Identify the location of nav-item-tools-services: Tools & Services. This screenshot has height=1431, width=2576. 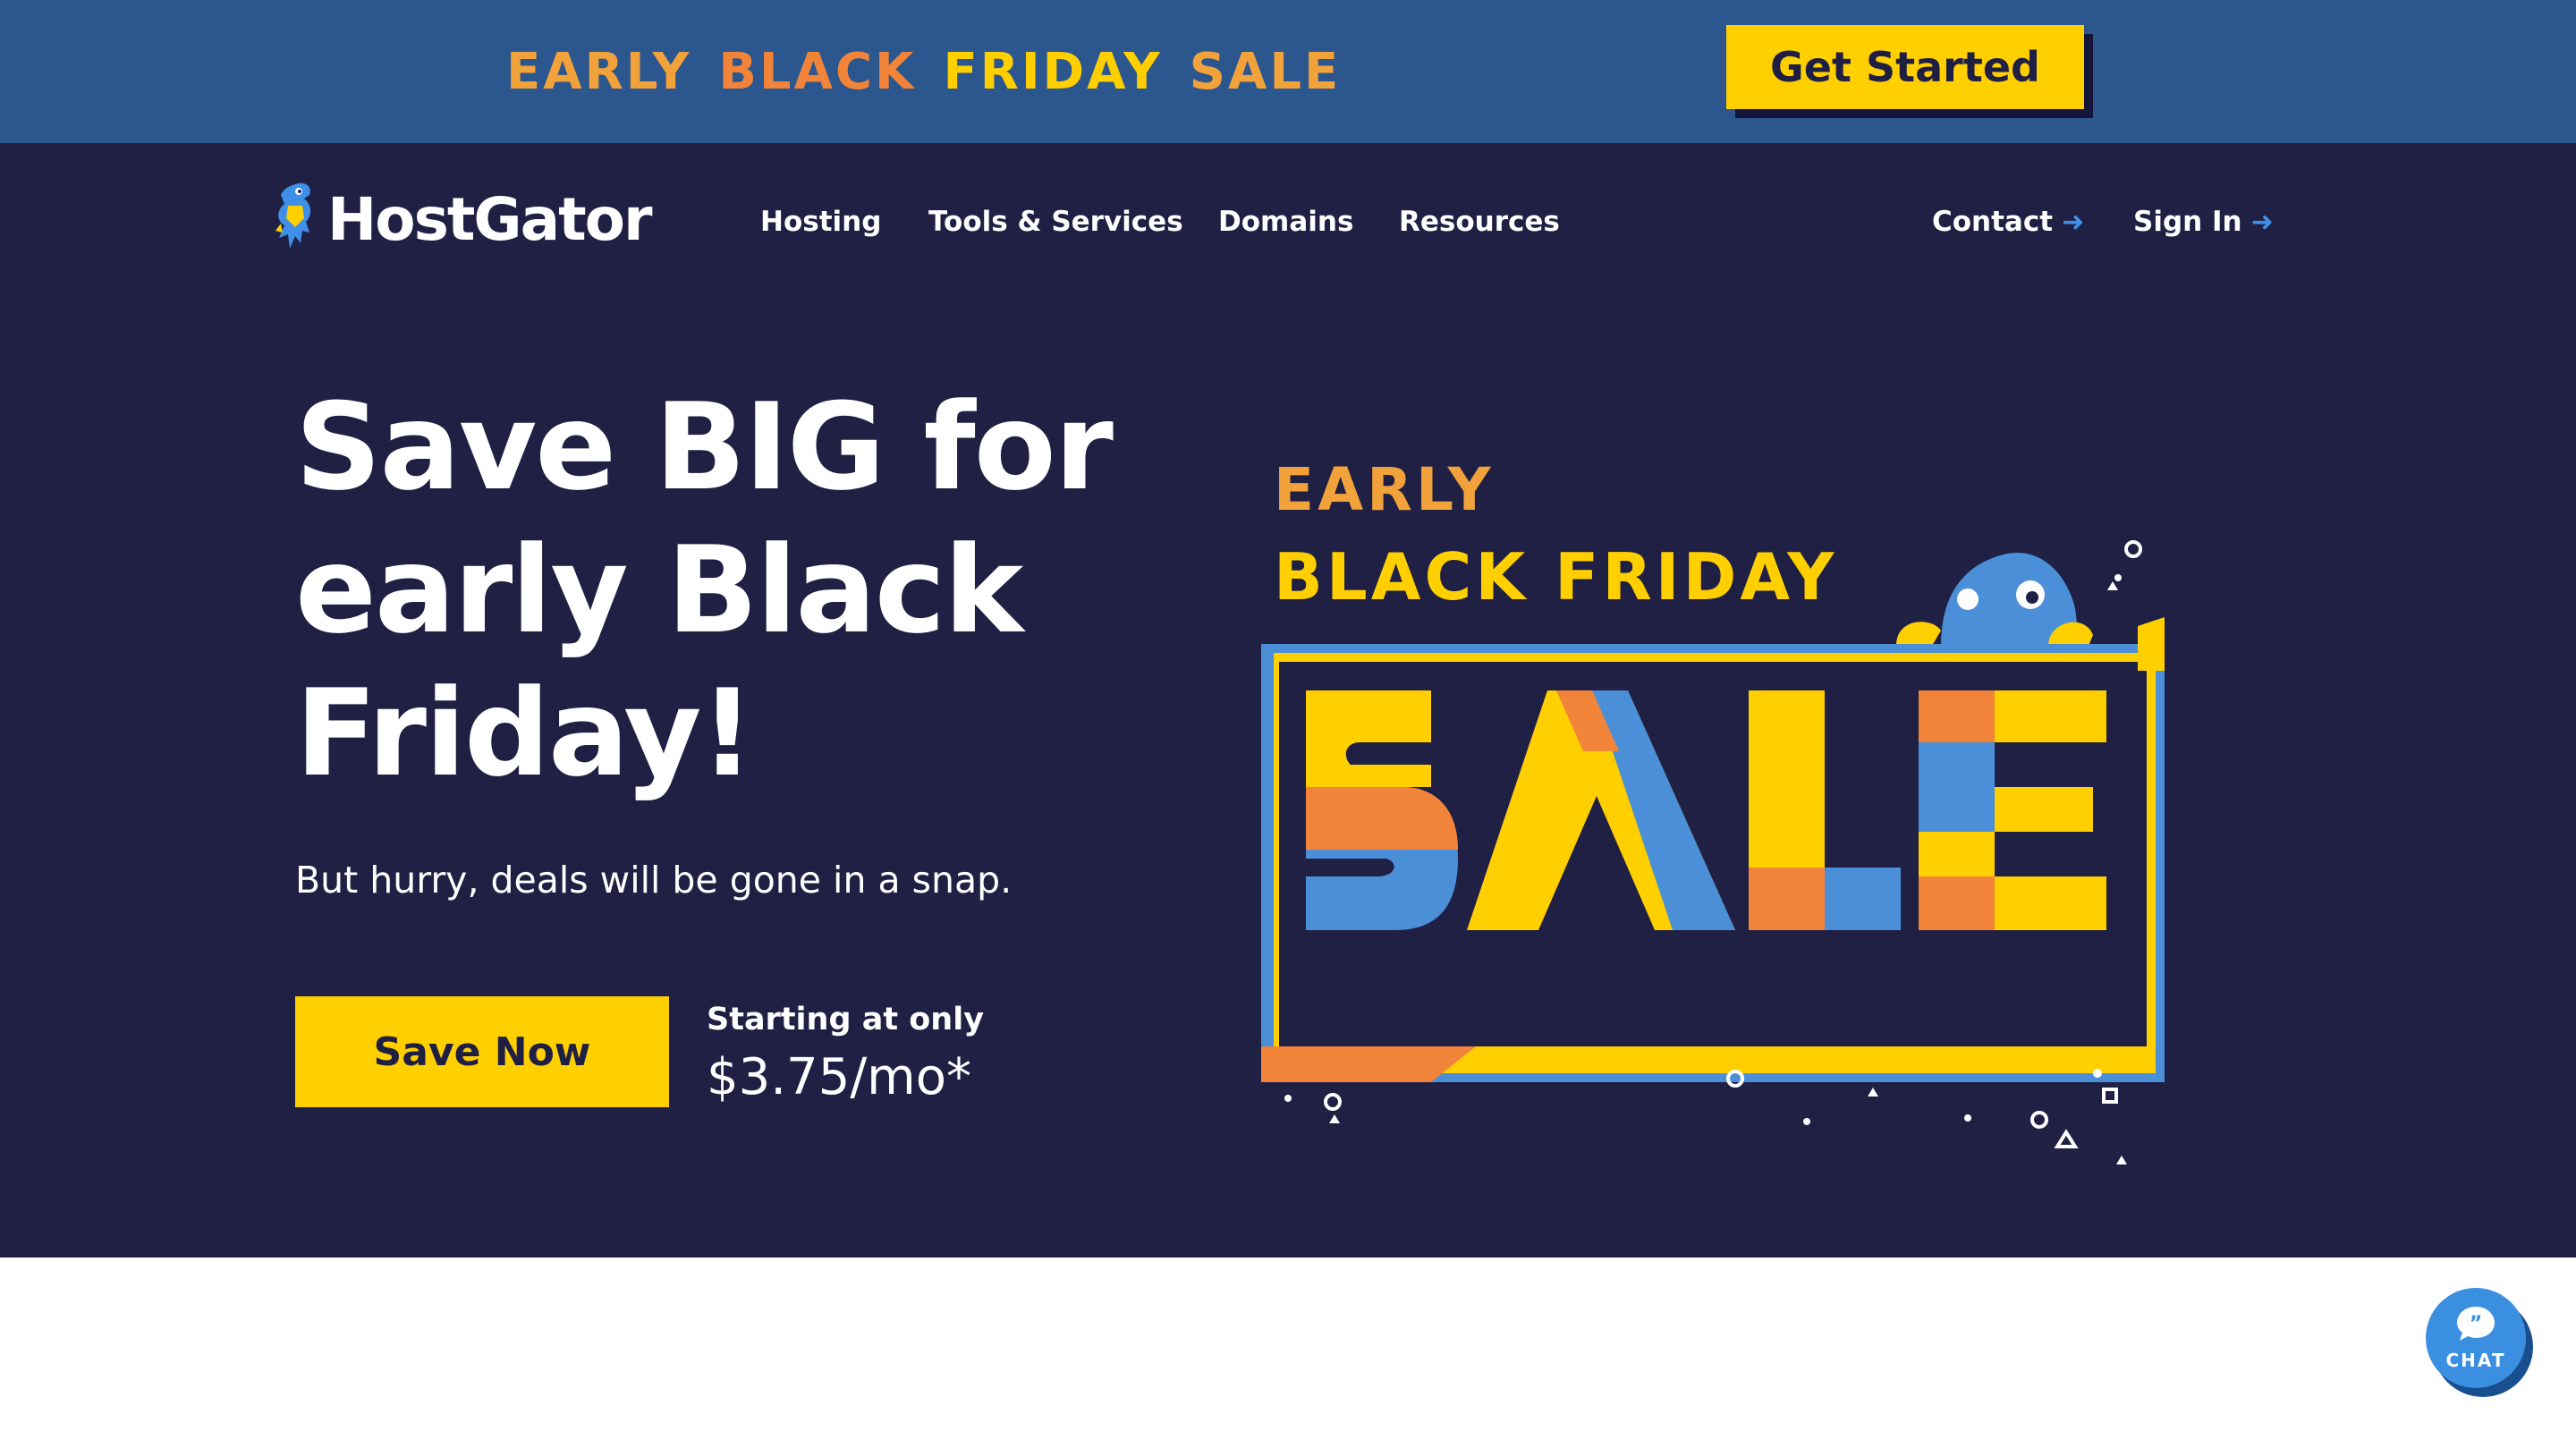
(1055, 222).